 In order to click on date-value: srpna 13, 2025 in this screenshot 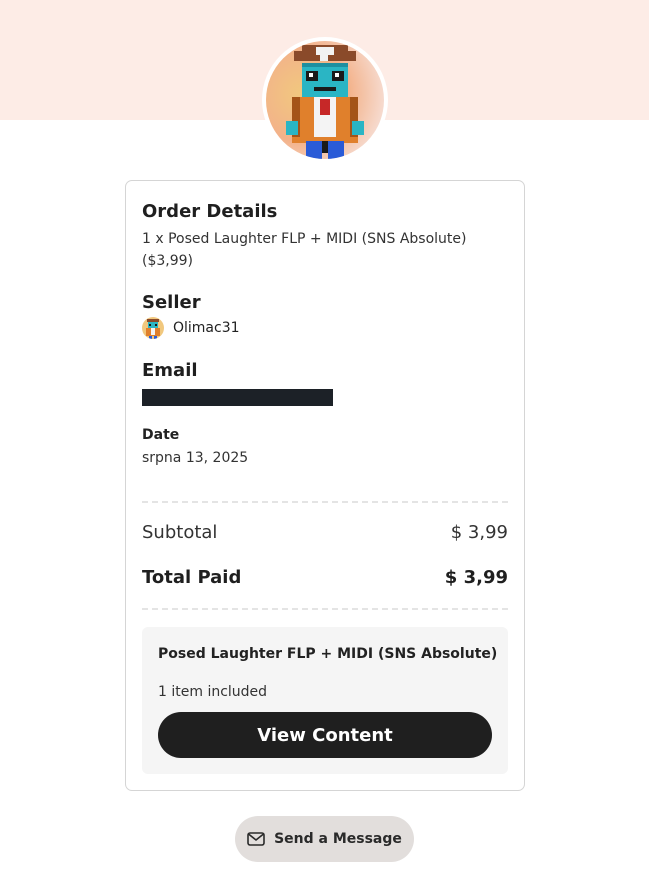, I will do `click(195, 458)`.